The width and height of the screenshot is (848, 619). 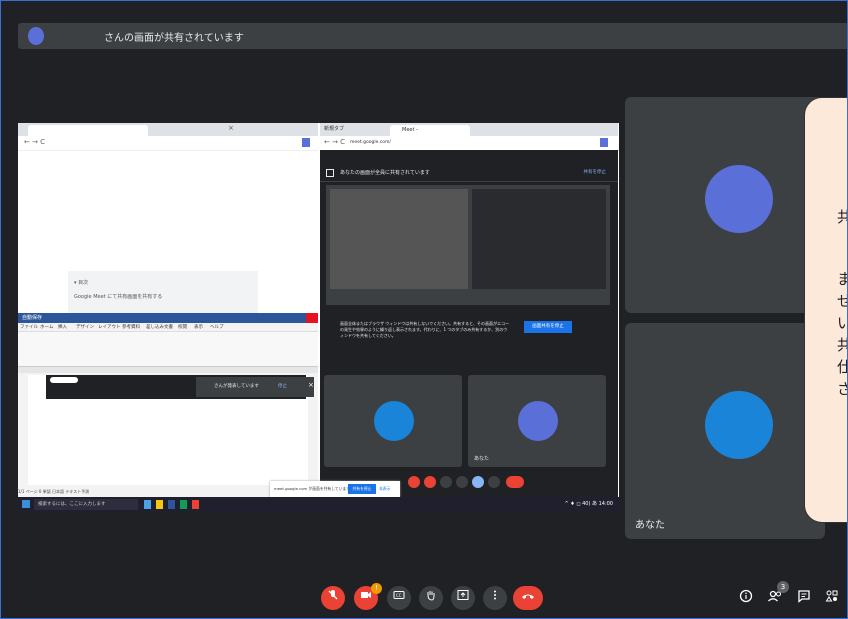 What do you see at coordinates (64, 380) in the screenshot?
I see `notification-pill` at bounding box center [64, 380].